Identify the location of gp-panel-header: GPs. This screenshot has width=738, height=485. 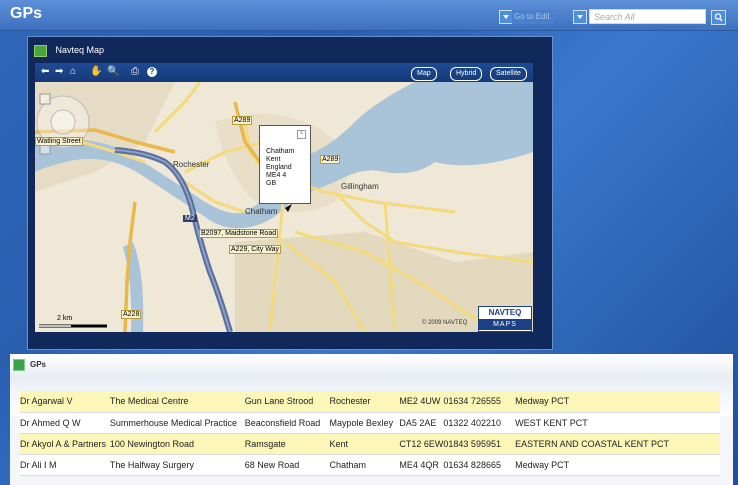
(371, 366).